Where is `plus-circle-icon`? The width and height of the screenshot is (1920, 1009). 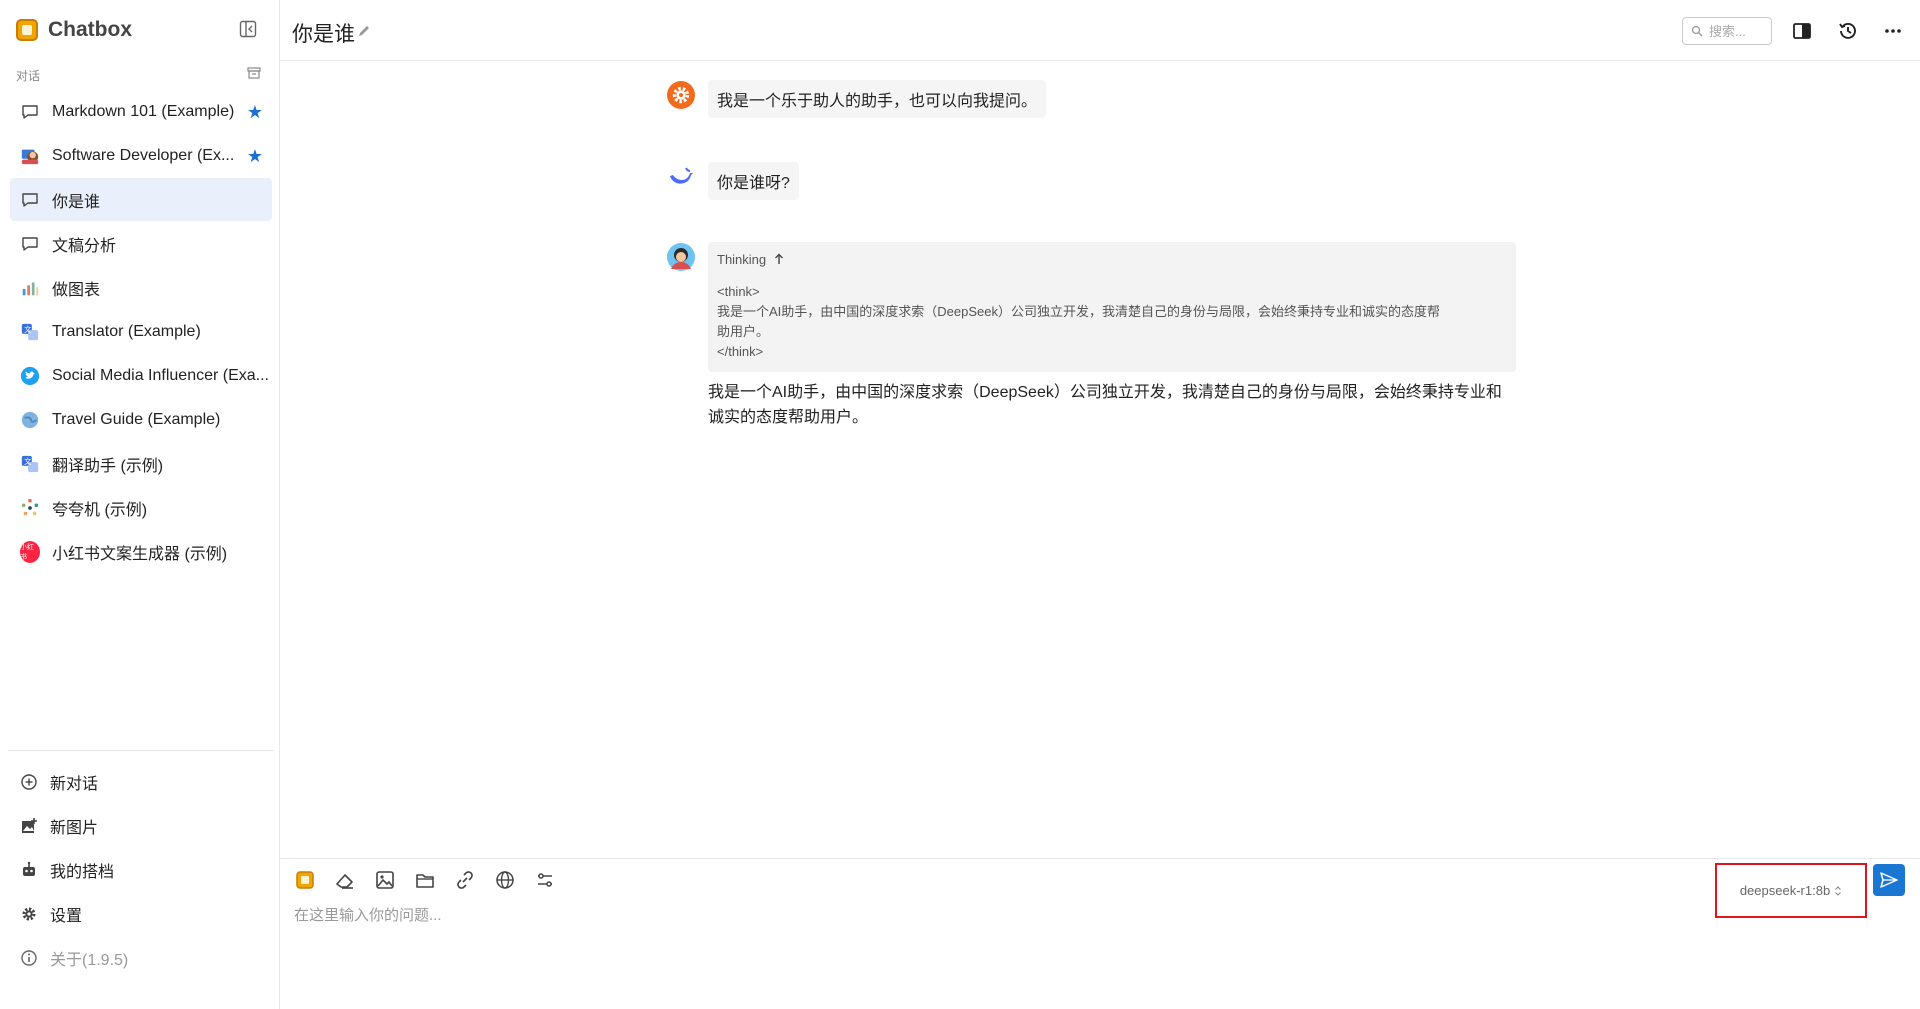 plus-circle-icon is located at coordinates (29, 782).